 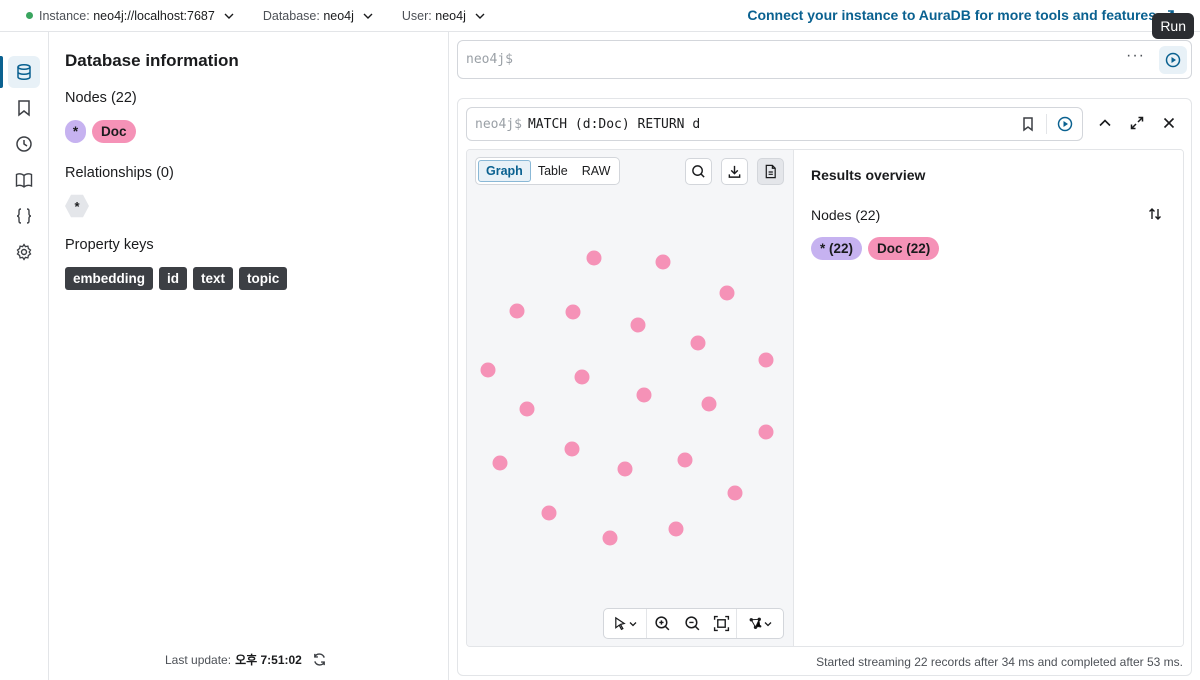 I want to click on instance-label: Instance:, so click(x=64, y=15).